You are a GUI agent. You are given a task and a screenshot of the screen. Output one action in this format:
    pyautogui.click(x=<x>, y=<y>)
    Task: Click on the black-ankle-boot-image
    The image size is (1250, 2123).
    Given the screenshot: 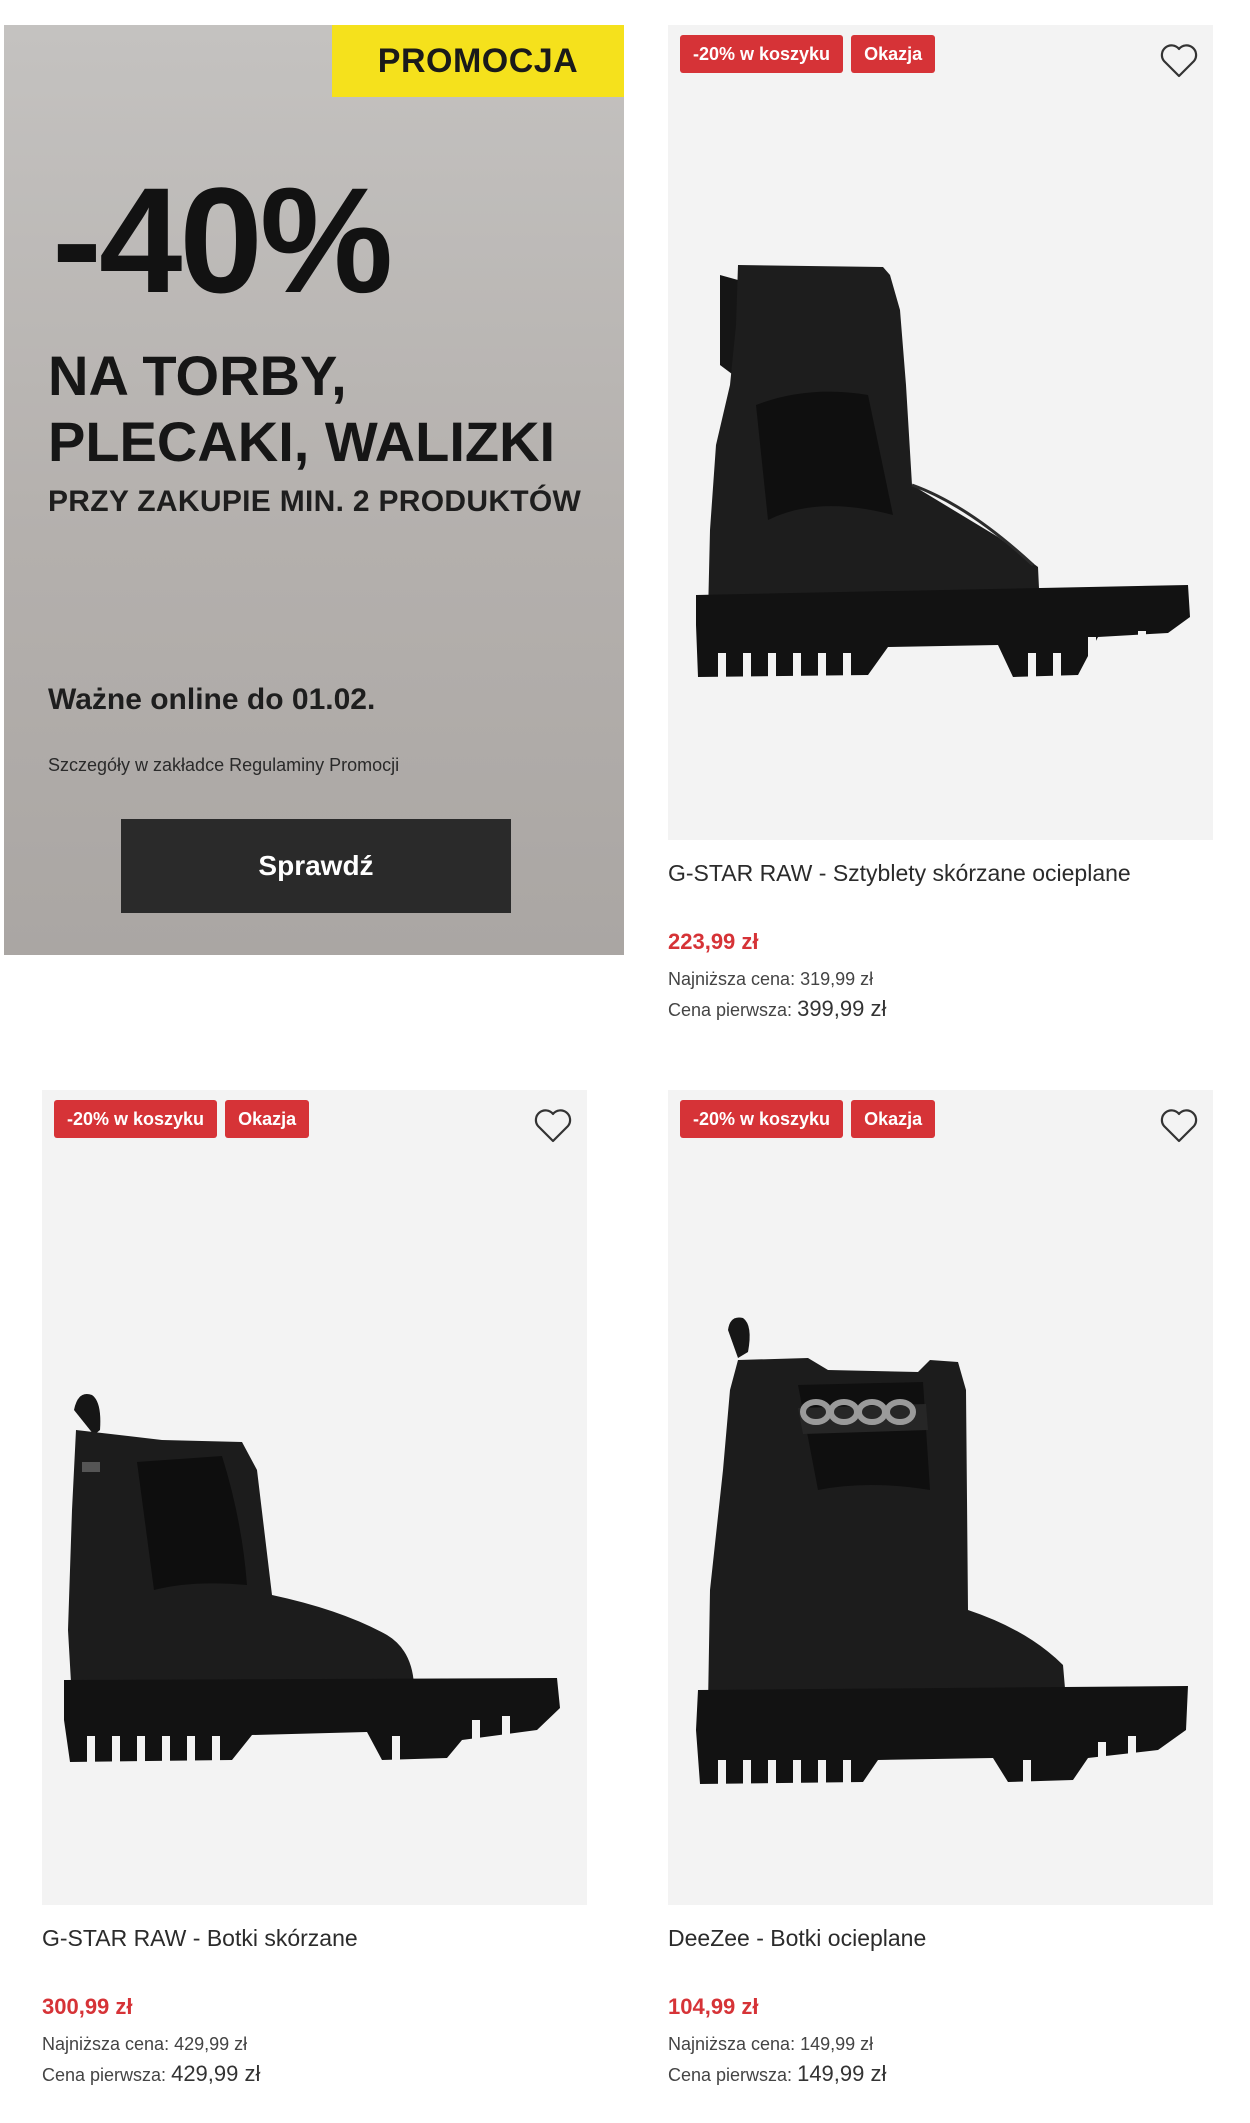 What is the action you would take?
    pyautogui.click(x=943, y=472)
    